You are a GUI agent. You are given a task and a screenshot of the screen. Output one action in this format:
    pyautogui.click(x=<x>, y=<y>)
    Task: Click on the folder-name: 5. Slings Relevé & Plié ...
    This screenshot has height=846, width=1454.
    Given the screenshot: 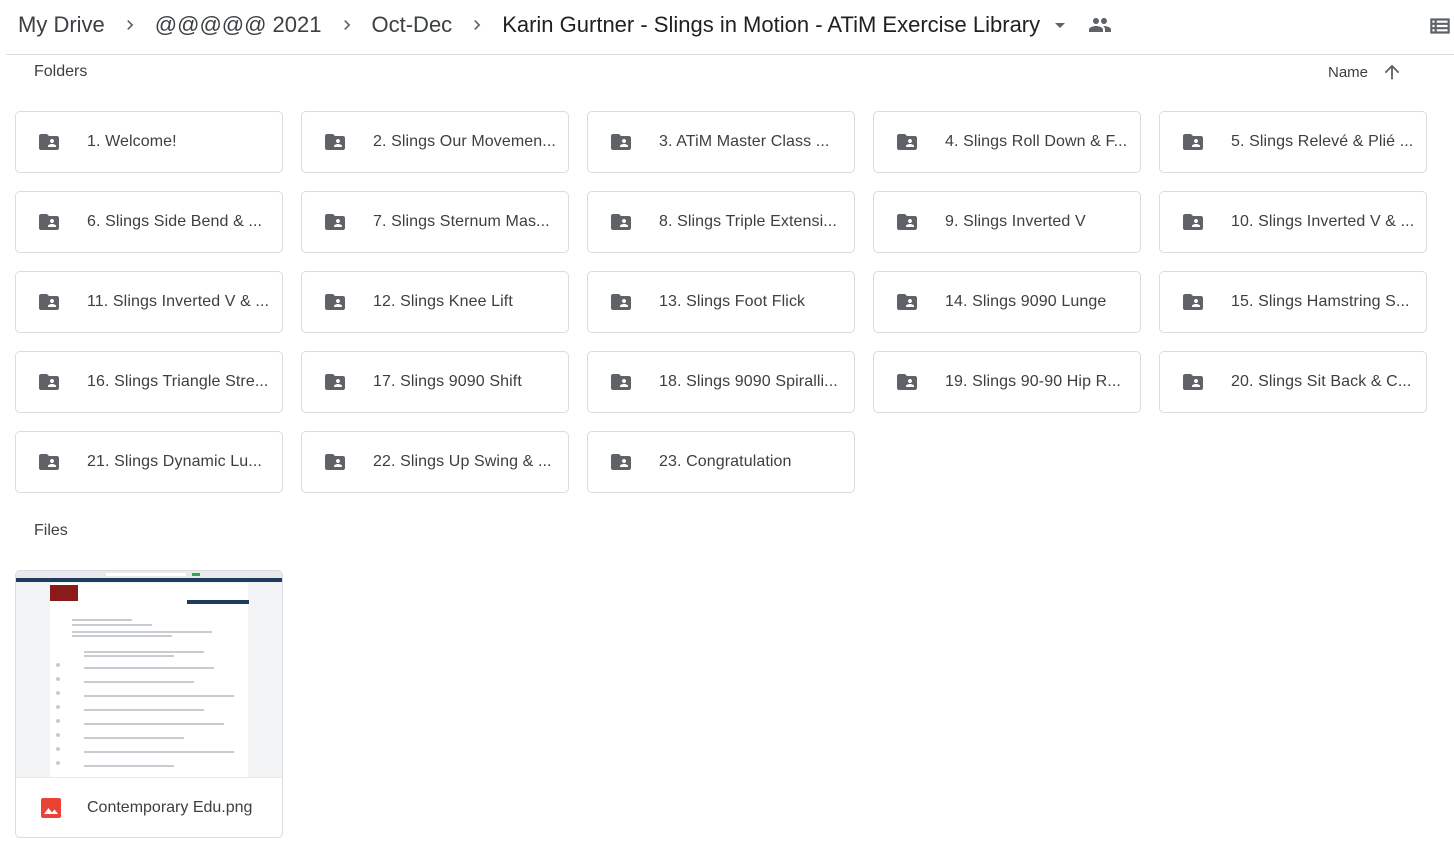 What is the action you would take?
    pyautogui.click(x=1322, y=141)
    